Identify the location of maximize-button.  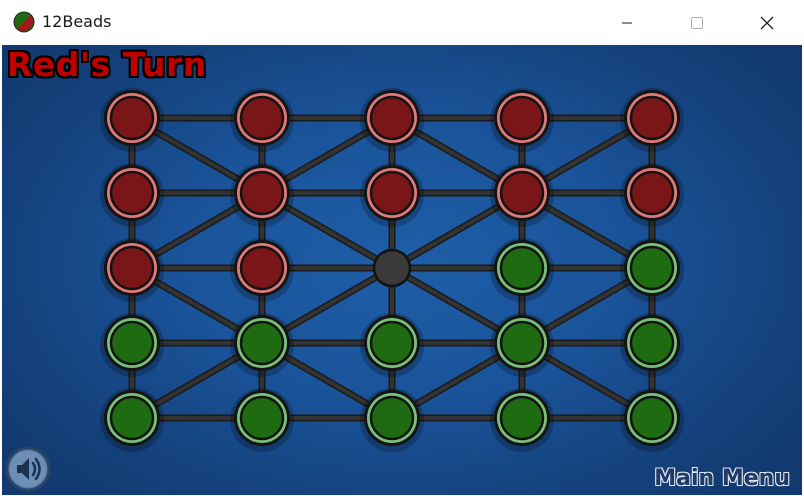
(697, 22).